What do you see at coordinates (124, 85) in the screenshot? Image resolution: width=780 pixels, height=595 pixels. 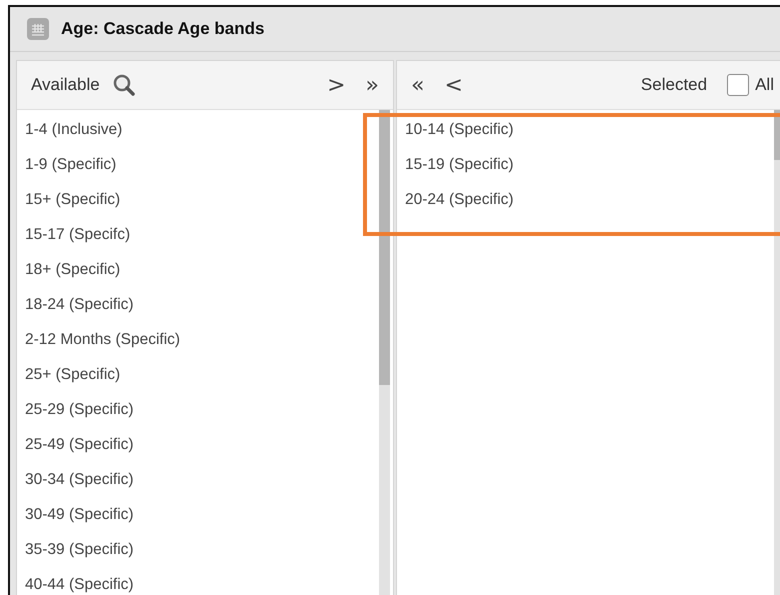 I see `search-icon` at bounding box center [124, 85].